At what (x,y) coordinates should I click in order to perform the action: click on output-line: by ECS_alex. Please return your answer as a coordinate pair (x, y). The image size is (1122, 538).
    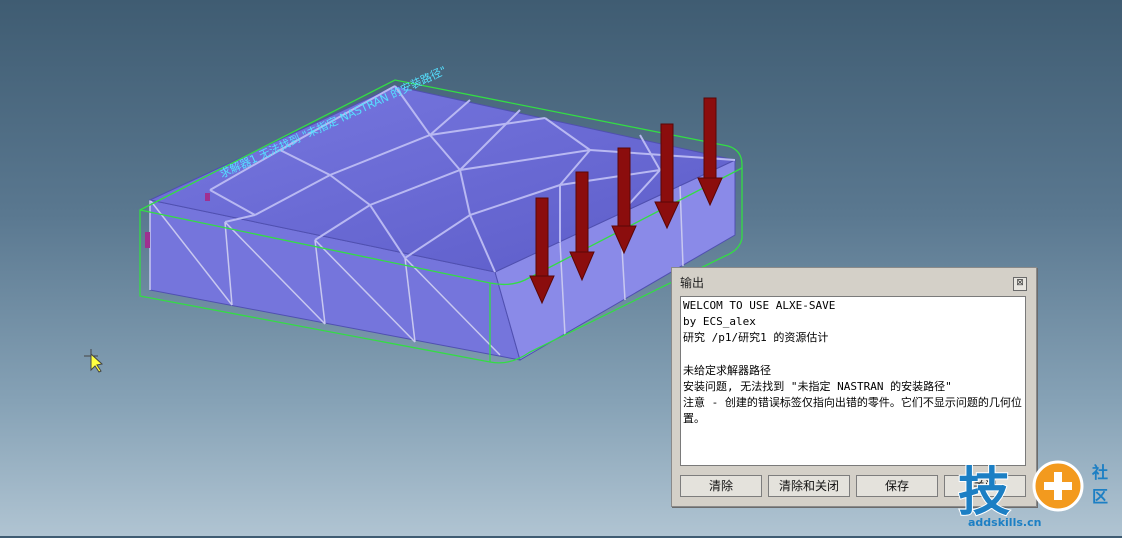
    Looking at the image, I should click on (719, 322).